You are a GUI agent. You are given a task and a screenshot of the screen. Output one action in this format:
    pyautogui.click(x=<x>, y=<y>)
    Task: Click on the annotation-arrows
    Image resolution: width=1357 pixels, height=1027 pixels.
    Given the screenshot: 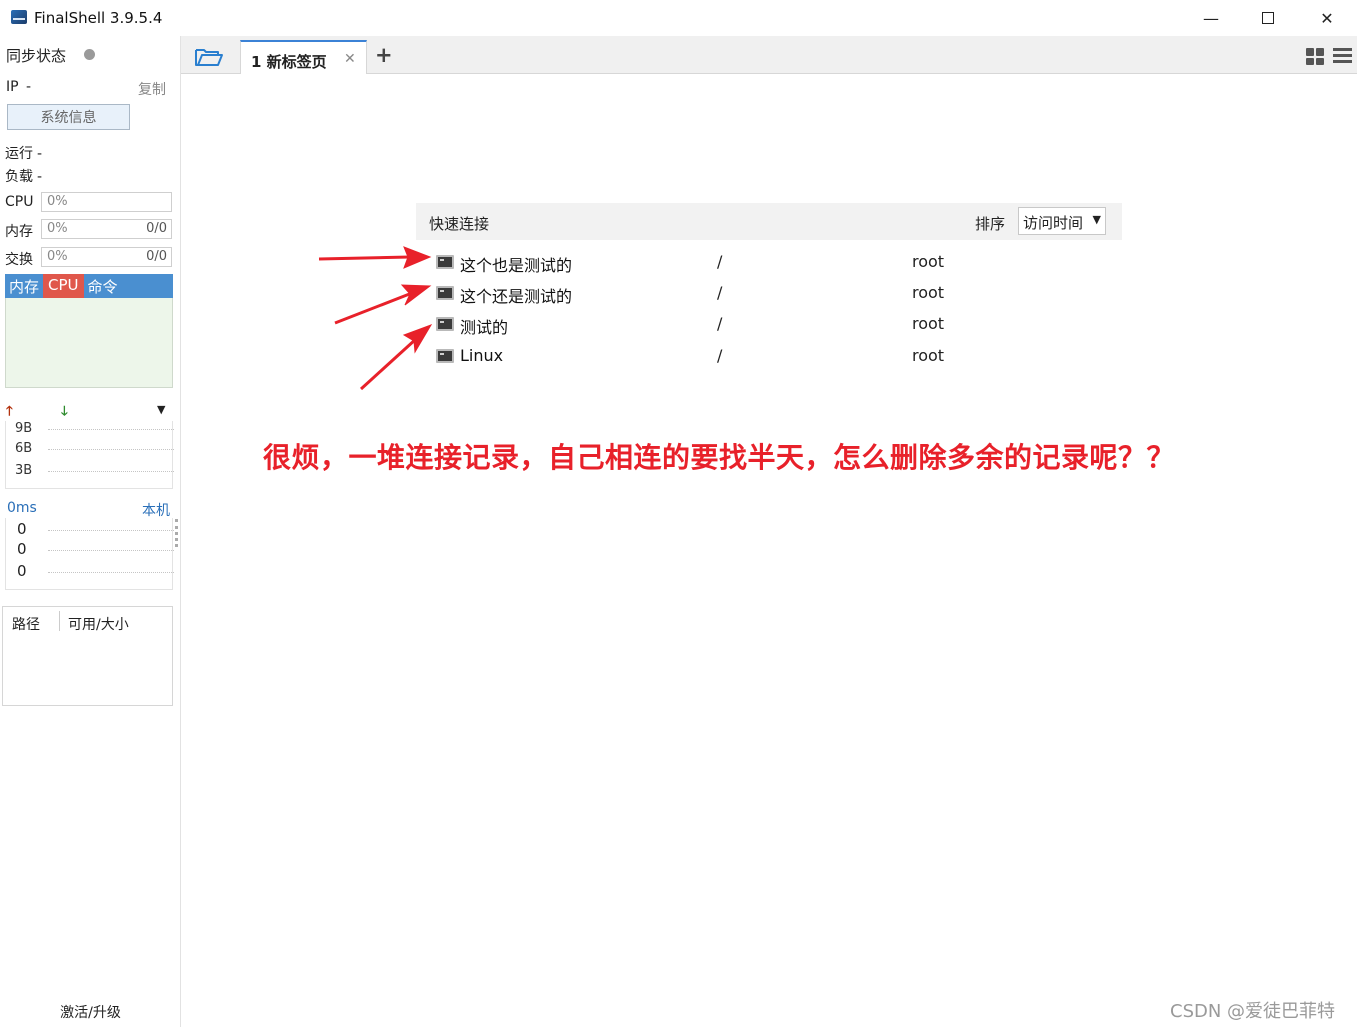 What is the action you would take?
    pyautogui.click(x=375, y=318)
    